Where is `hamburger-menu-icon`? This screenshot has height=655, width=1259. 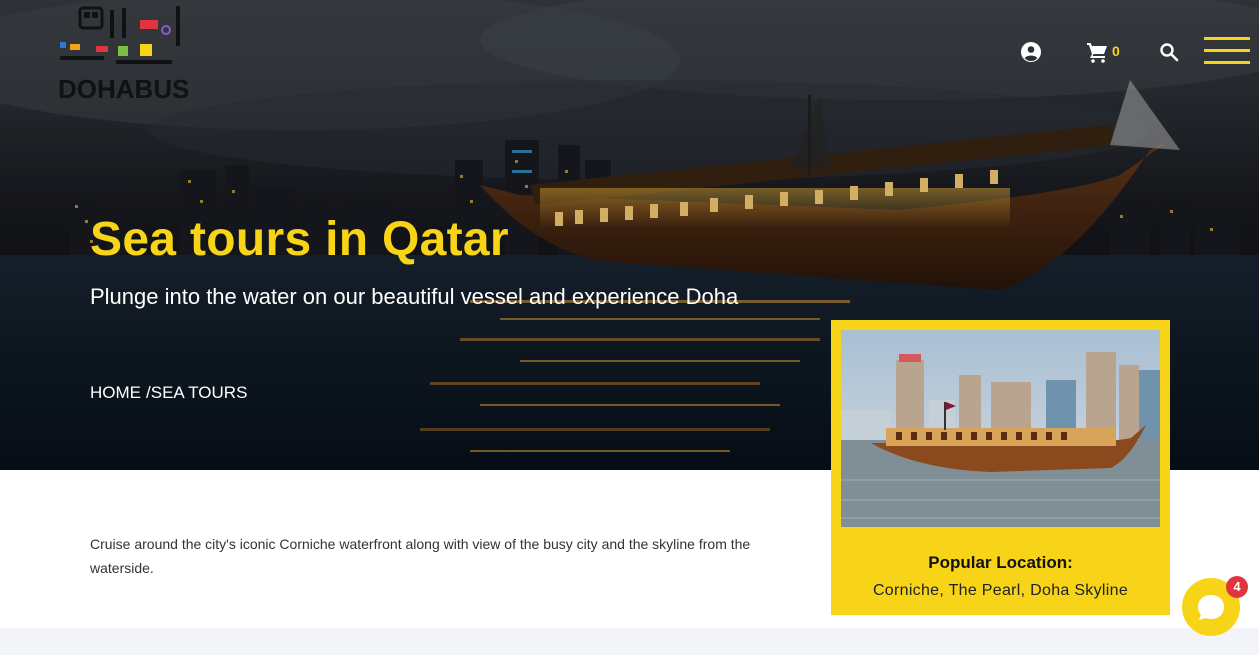
hamburger-menu-icon is located at coordinates (1227, 51).